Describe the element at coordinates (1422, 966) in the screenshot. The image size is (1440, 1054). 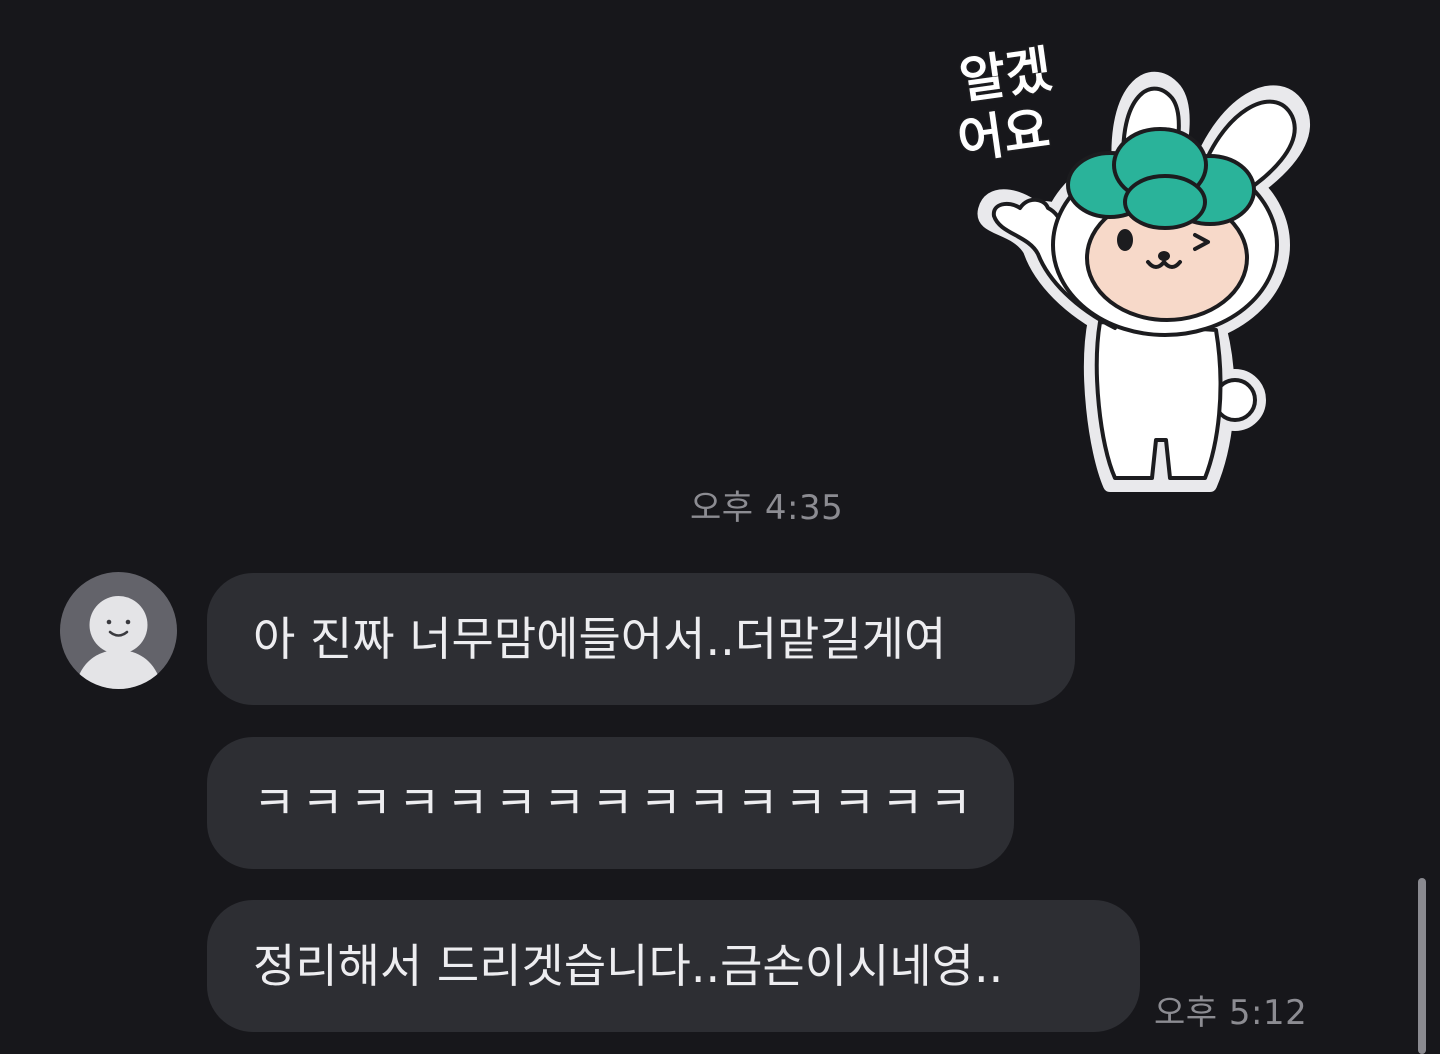
I see `scrollbar` at that location.